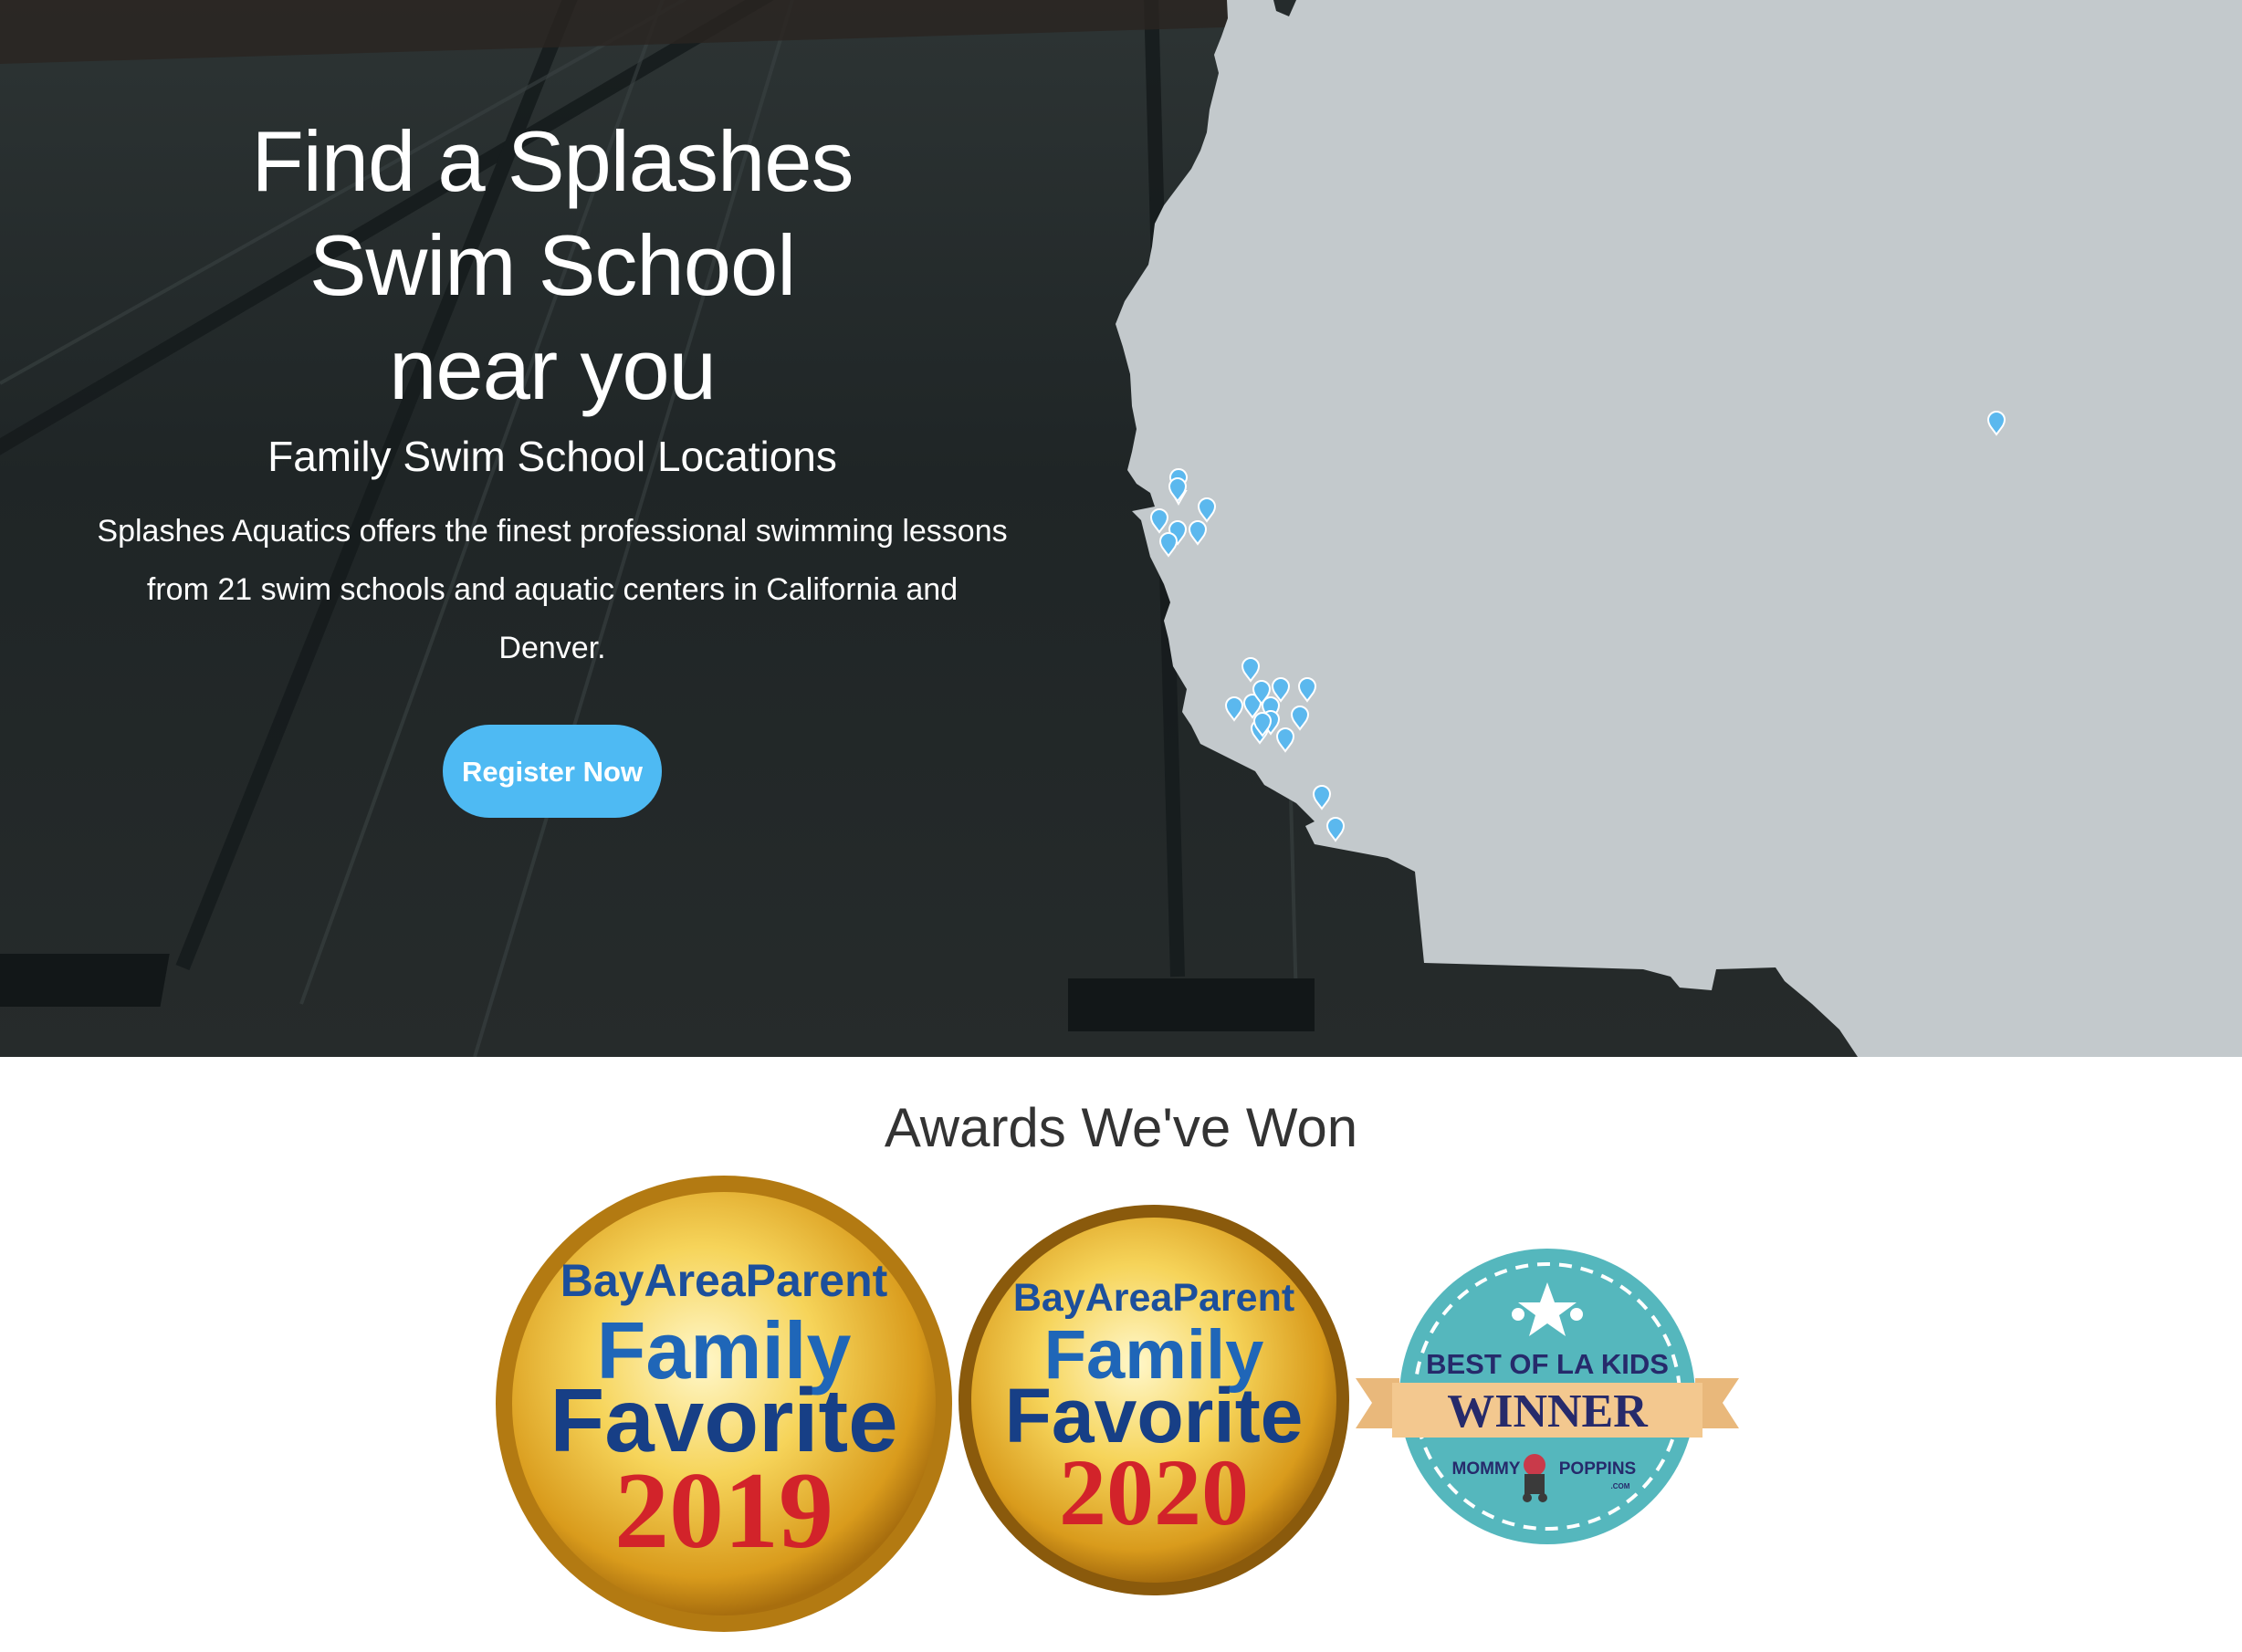 The width and height of the screenshot is (2242, 1652). Describe the element at coordinates (552, 772) in the screenshot. I see `register-now-button: Register Now` at that location.